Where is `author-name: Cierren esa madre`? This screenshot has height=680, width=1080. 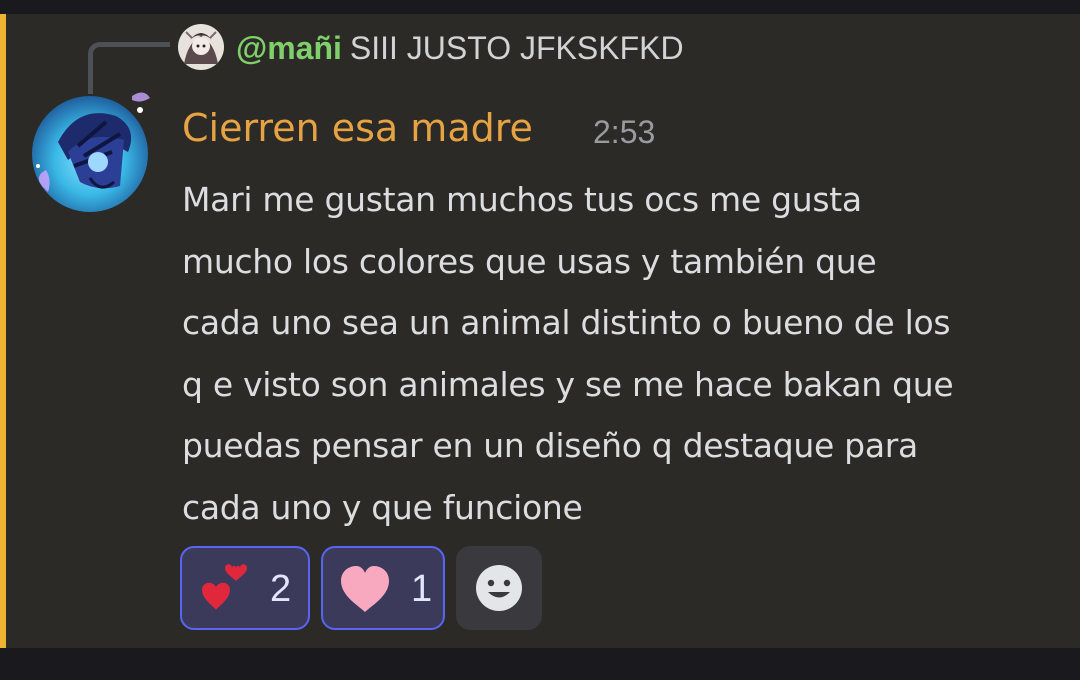 author-name: Cierren esa madre is located at coordinates (357, 128).